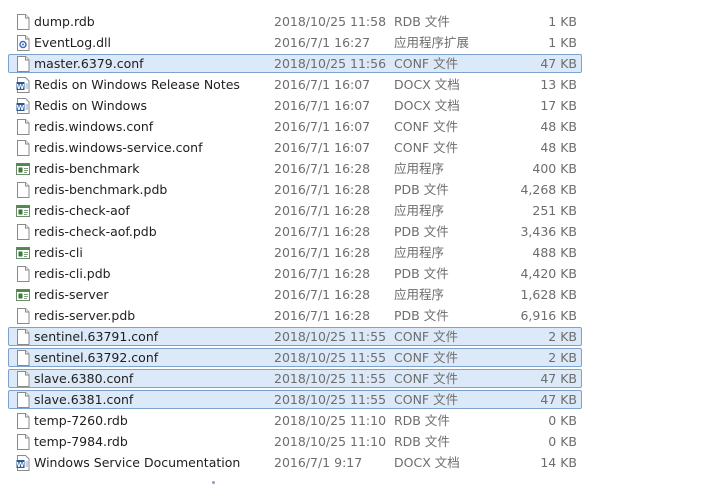  I want to click on file-size: 3,436 KB, so click(548, 231).